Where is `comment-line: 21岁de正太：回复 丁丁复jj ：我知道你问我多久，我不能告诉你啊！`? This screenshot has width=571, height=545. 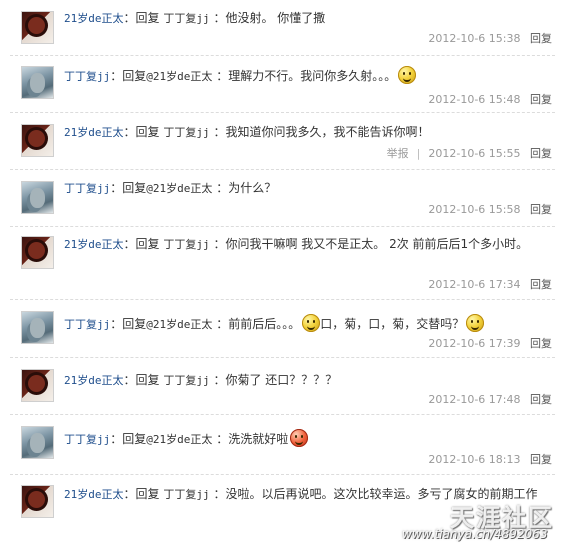
comment-line: 21岁de正太：回复 丁丁复jj ：我知道你问我多久，我不能告诉你啊！ is located at coordinates (247, 132).